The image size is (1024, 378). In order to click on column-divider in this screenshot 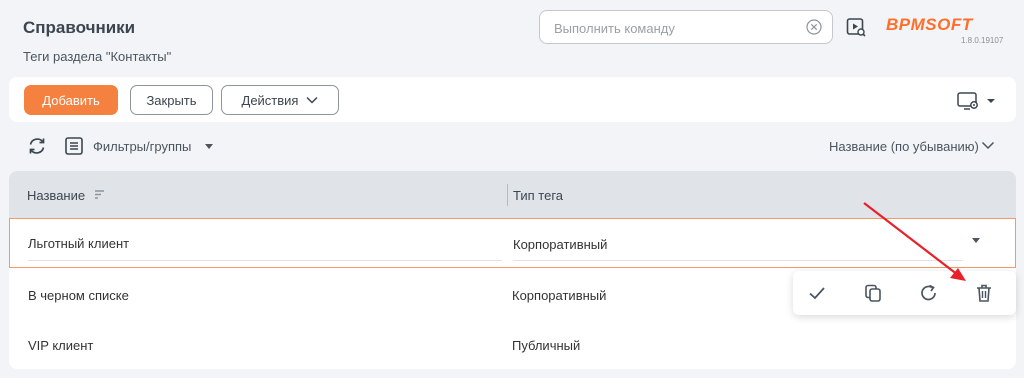, I will do `click(507, 195)`.